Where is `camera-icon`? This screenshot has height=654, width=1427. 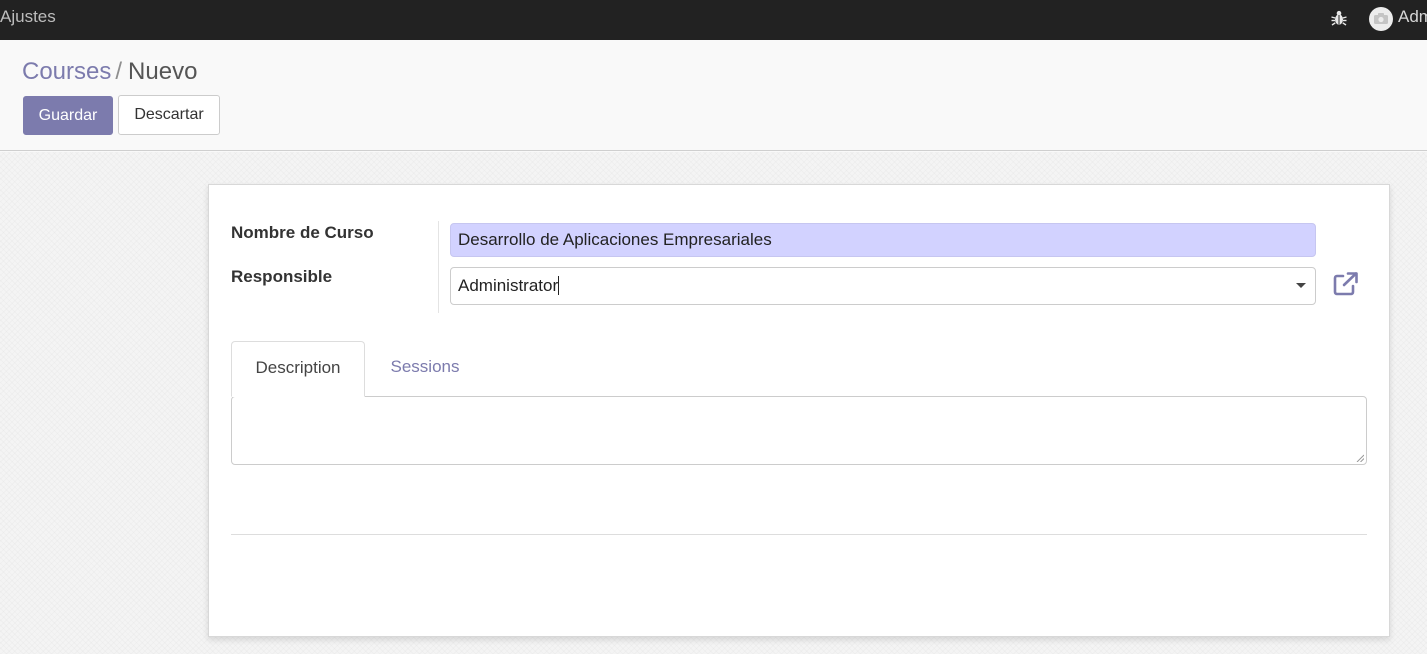
camera-icon is located at coordinates (1381, 18).